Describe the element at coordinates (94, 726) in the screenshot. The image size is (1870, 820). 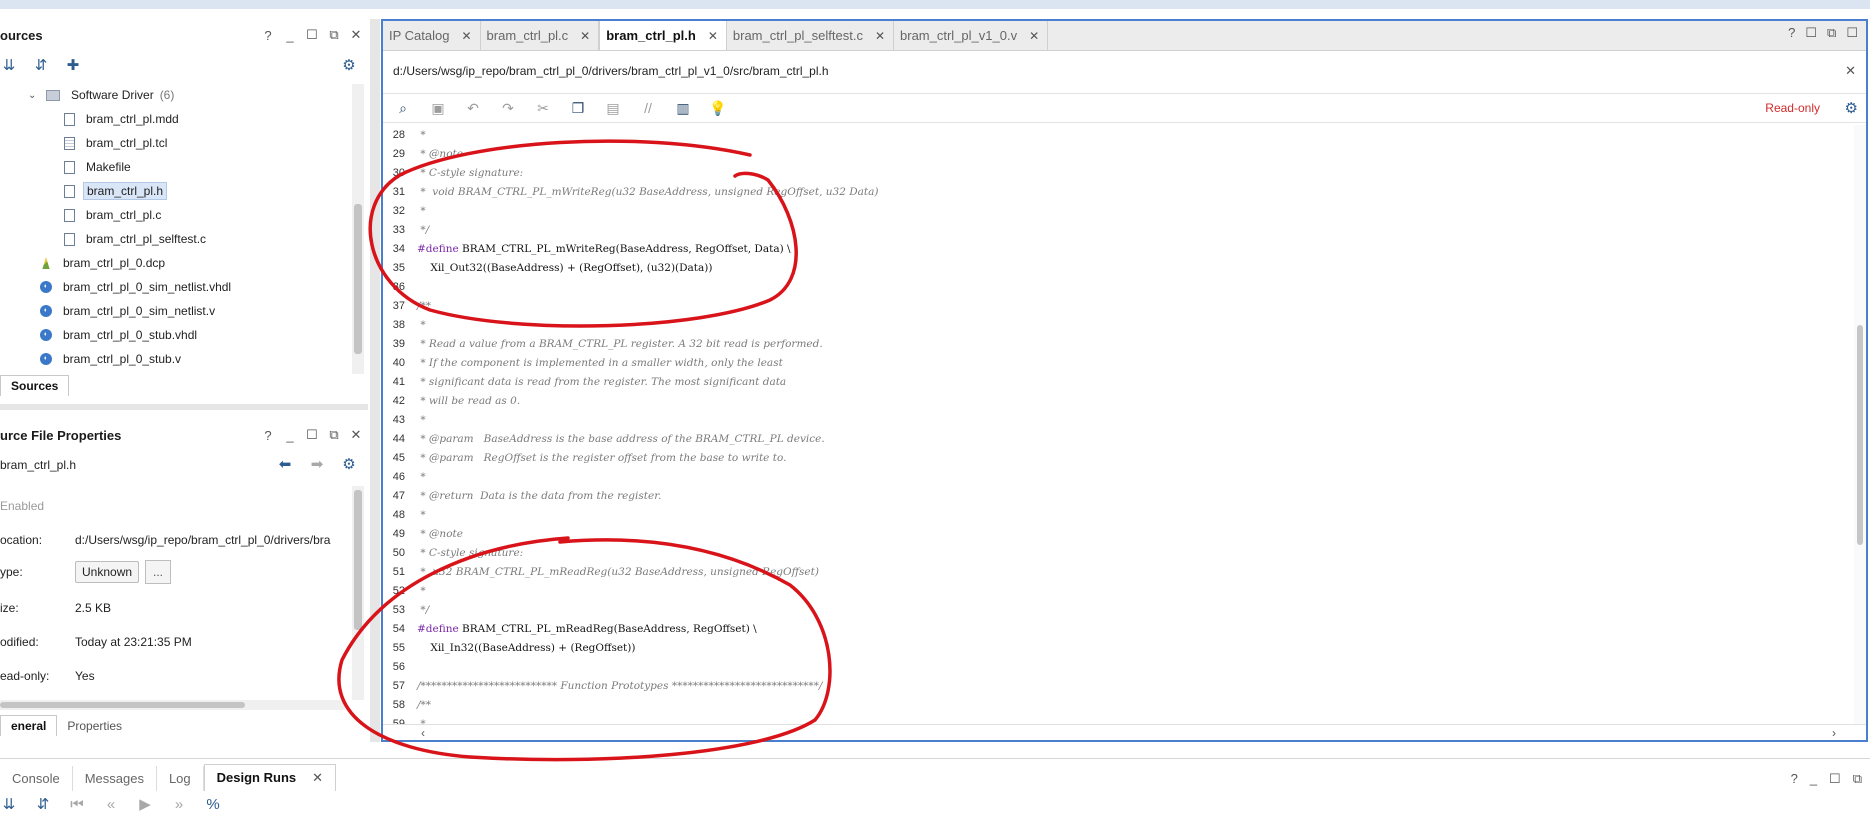
I see `tab-properties: Properties` at that location.